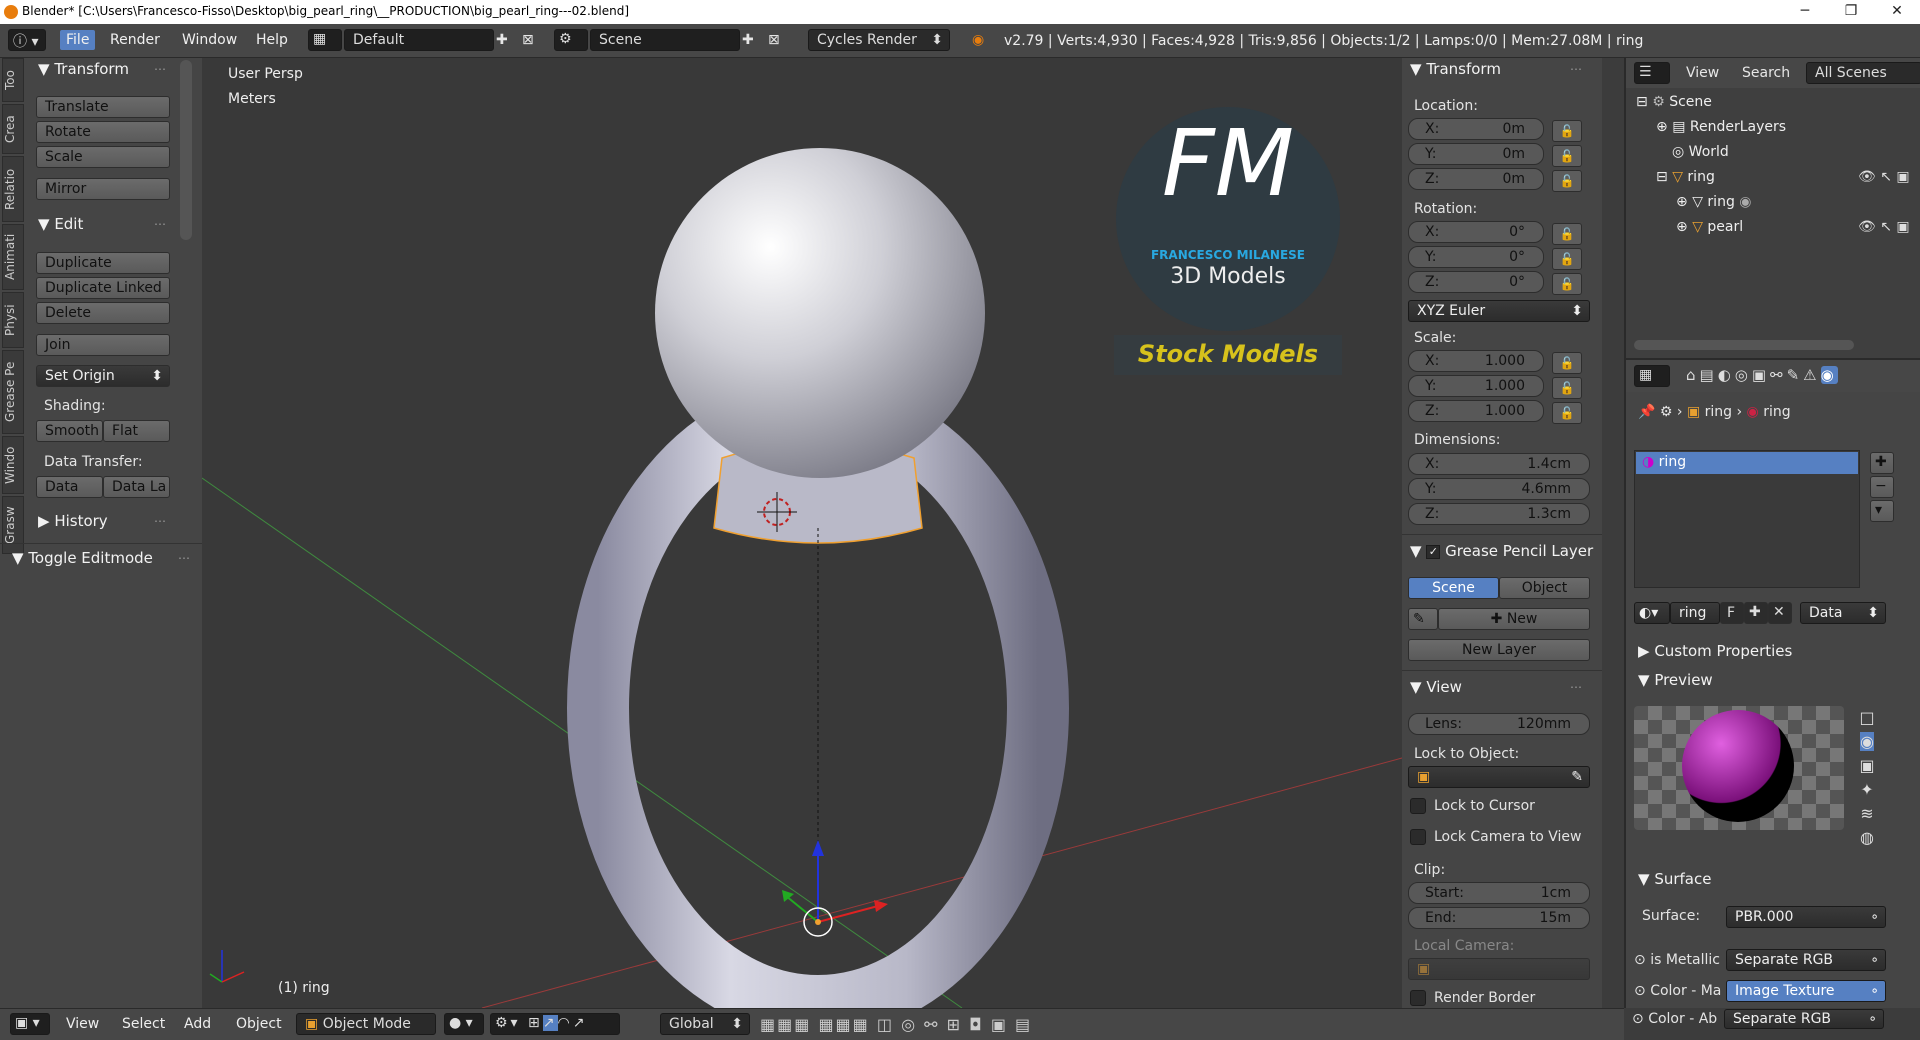 This screenshot has width=1920, height=1040. What do you see at coordinates (1501, 551) in the screenshot?
I see `grease-pencil-header: ▼ ✓ Grease Pencil Layer` at bounding box center [1501, 551].